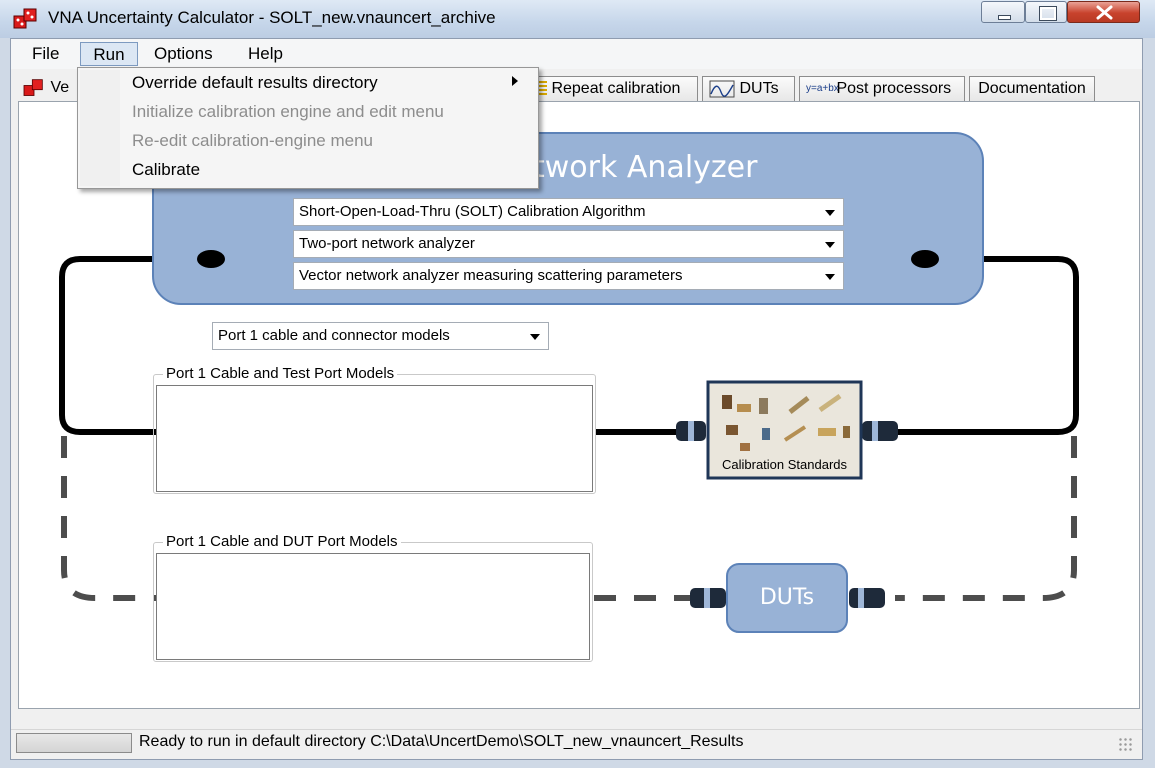 The height and width of the screenshot is (768, 1155). I want to click on port1-jack, so click(211, 259).